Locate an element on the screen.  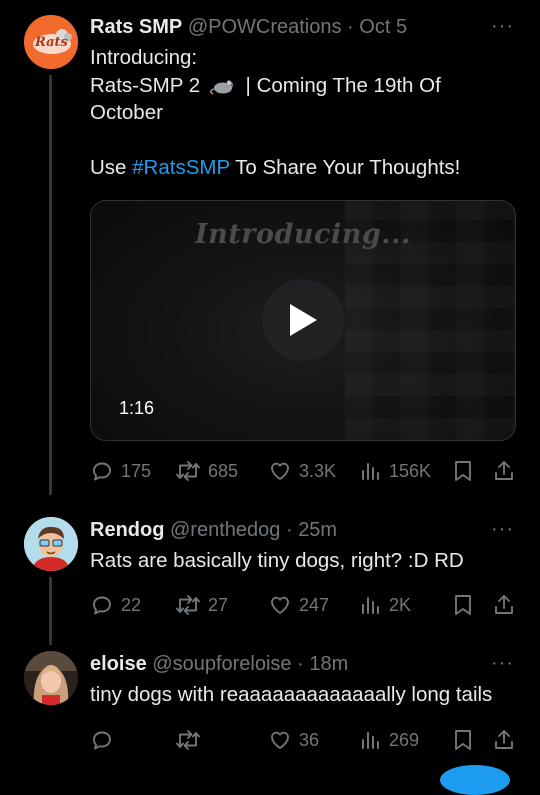
text-line: Use #RatsSMP To Share Your Thoughts! is located at coordinates (275, 167).